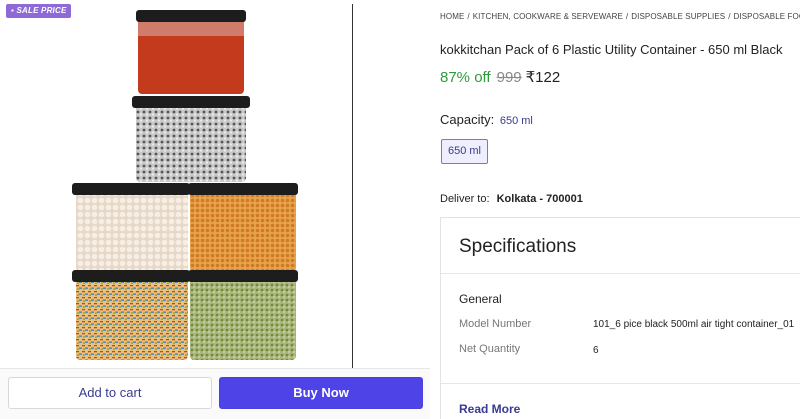 The image size is (800, 419). Describe the element at coordinates (352, 186) in the screenshot. I see `gallery-divider` at that location.